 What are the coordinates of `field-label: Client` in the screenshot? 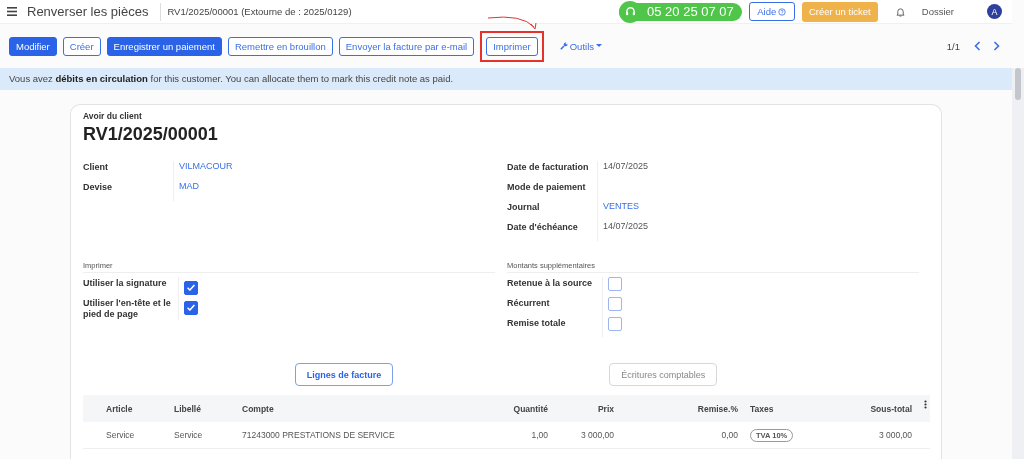 It's located at (96, 167).